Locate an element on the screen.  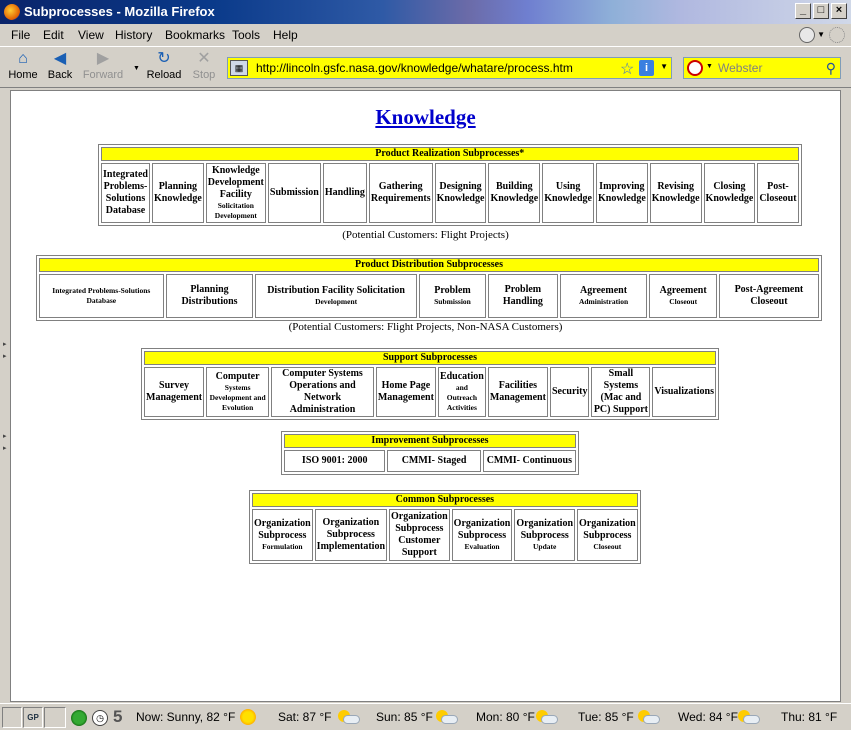
menu-history: History is located at coordinates (133, 35).